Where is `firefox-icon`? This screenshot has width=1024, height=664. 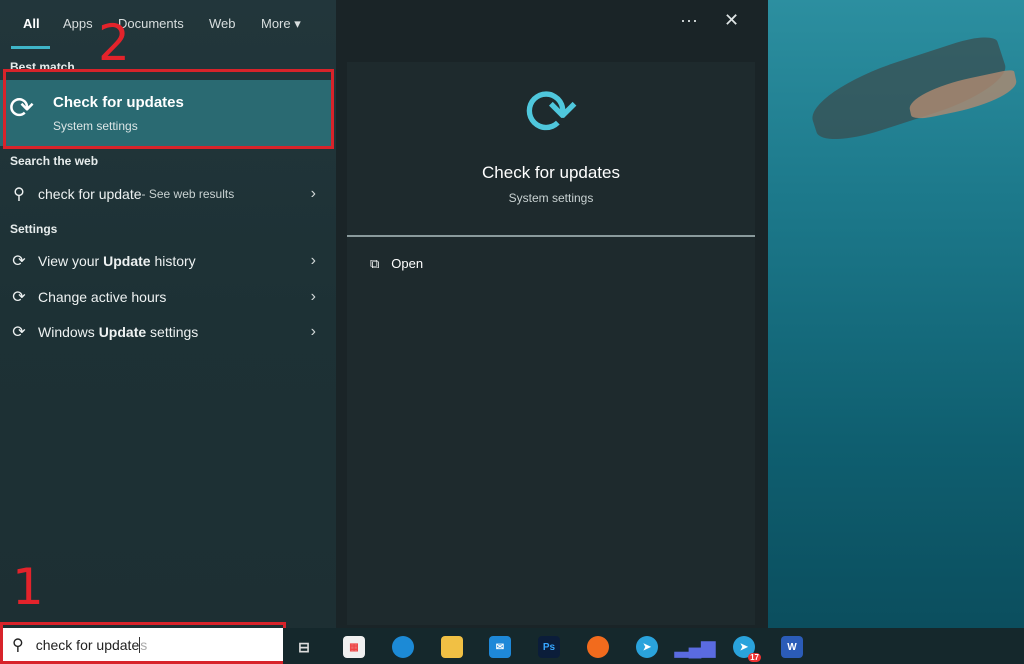
firefox-icon is located at coordinates (598, 647).